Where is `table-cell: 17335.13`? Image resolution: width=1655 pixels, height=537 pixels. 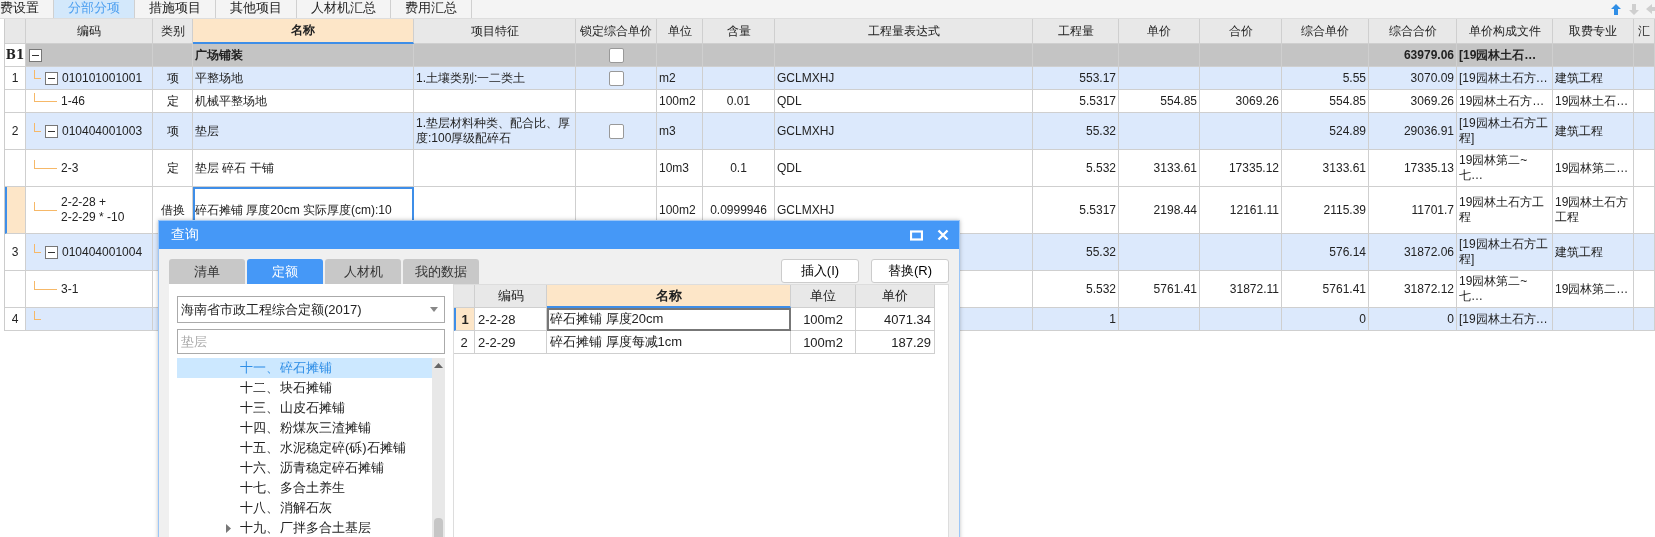
table-cell: 17335.13 is located at coordinates (1413, 168).